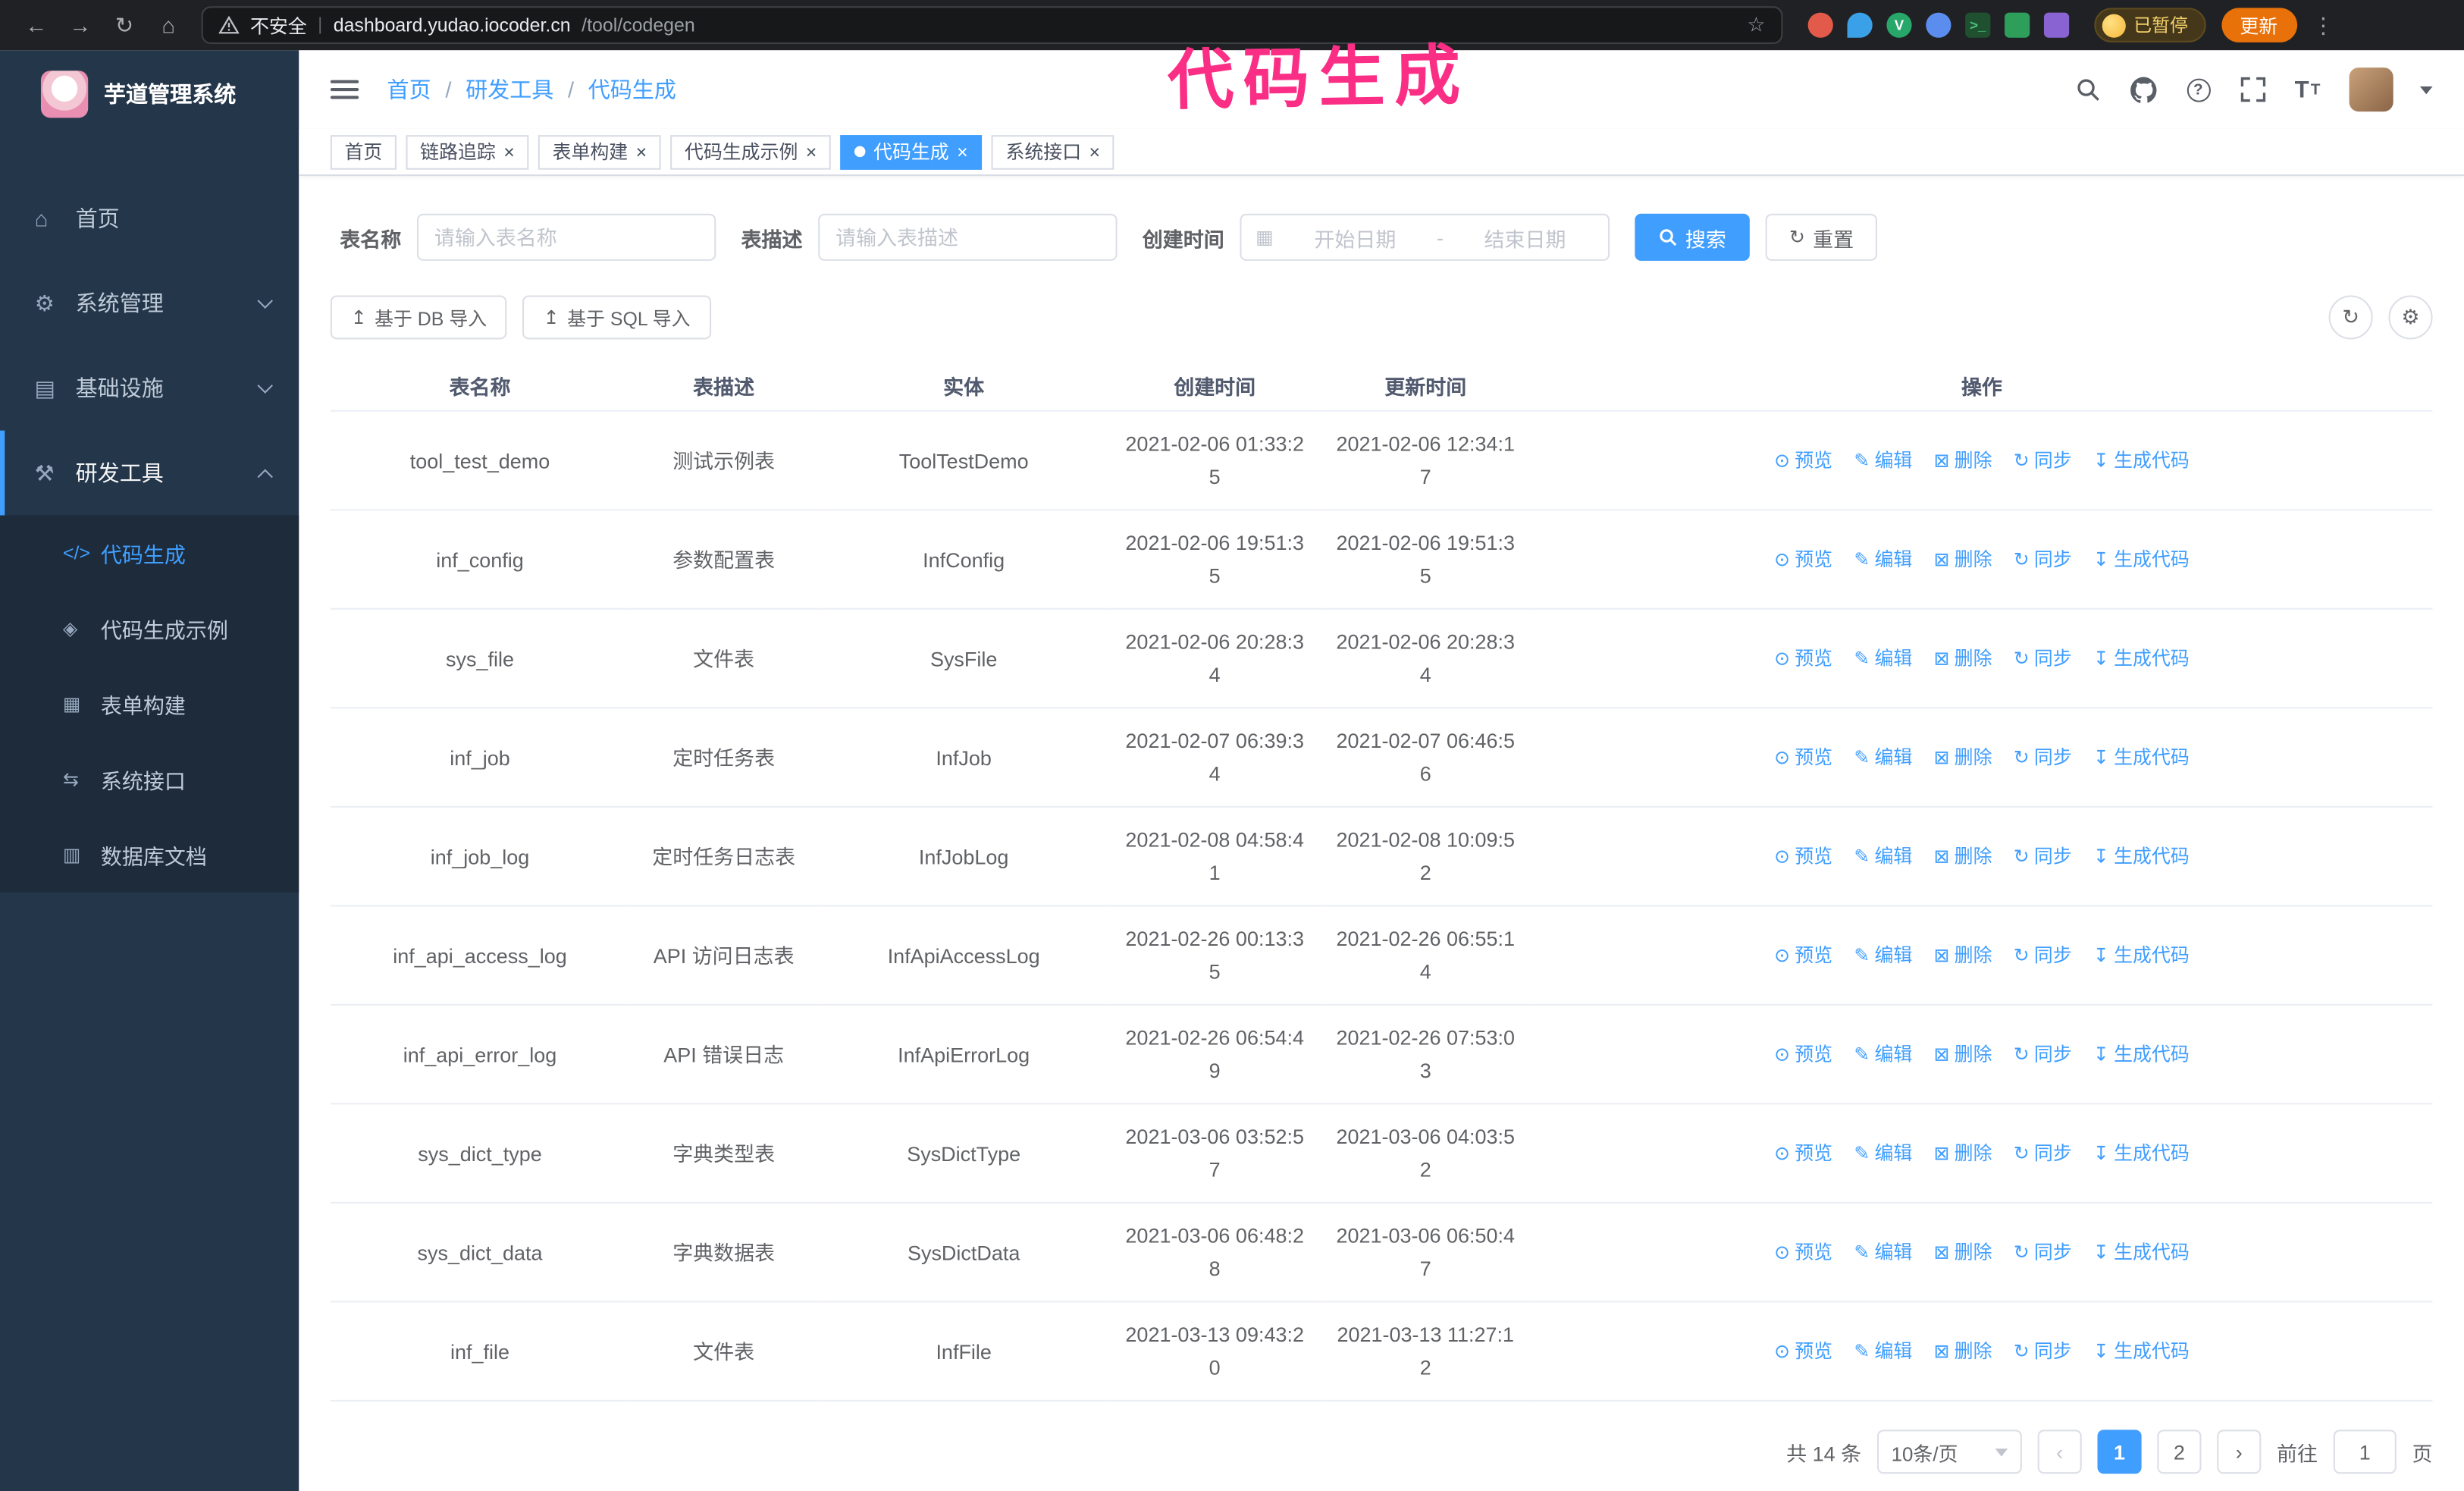  What do you see at coordinates (600, 151) in the screenshot?
I see `tab: 表单构建 ×` at bounding box center [600, 151].